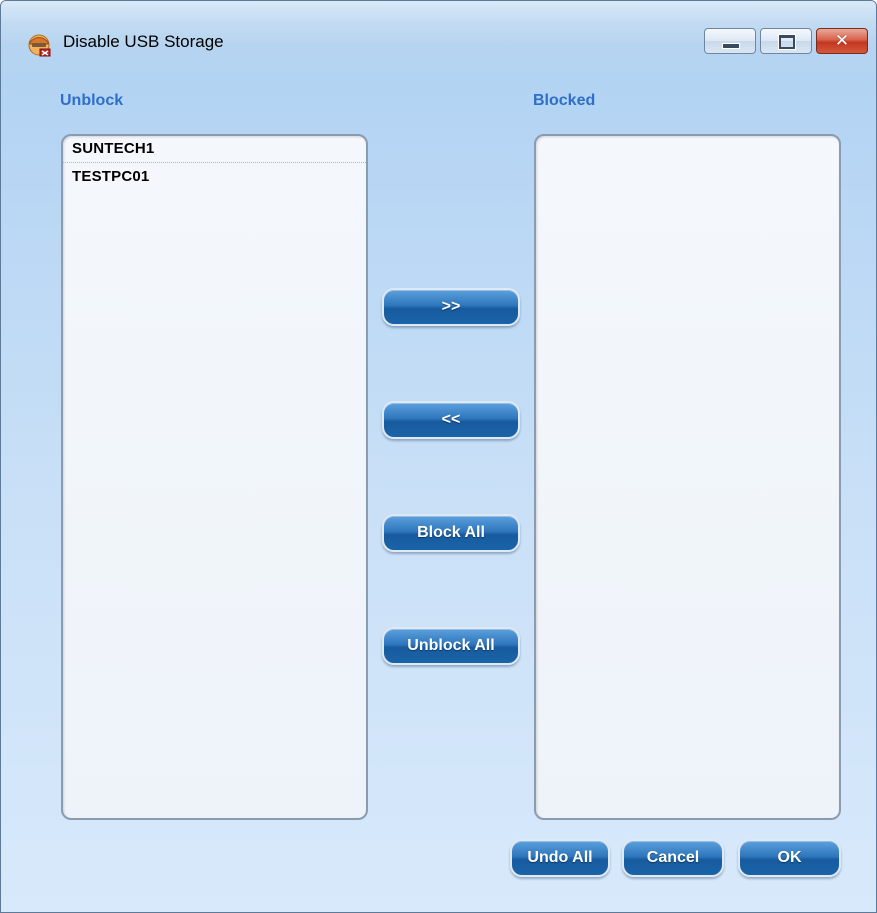  I want to click on unblock-all-button: Unblock All, so click(451, 646).